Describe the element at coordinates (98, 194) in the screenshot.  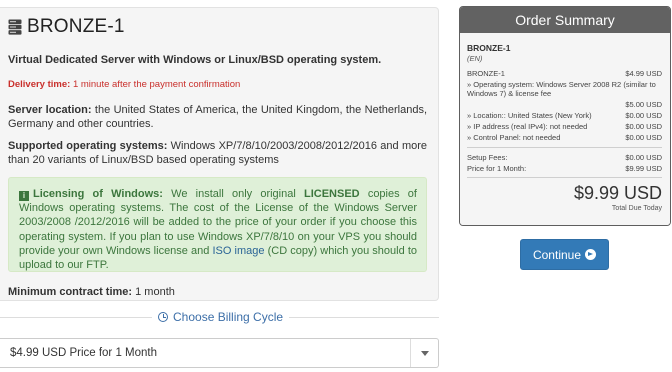
I see `licensing-title: Licensing of Windows:` at that location.